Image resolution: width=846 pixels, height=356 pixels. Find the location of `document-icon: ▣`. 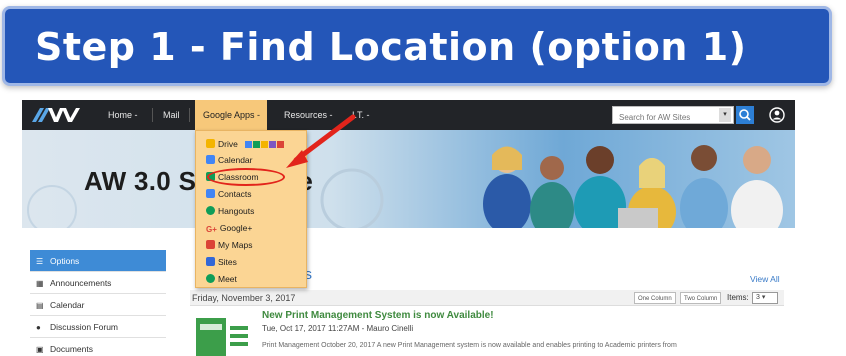

document-icon: ▣ is located at coordinates (40, 349).